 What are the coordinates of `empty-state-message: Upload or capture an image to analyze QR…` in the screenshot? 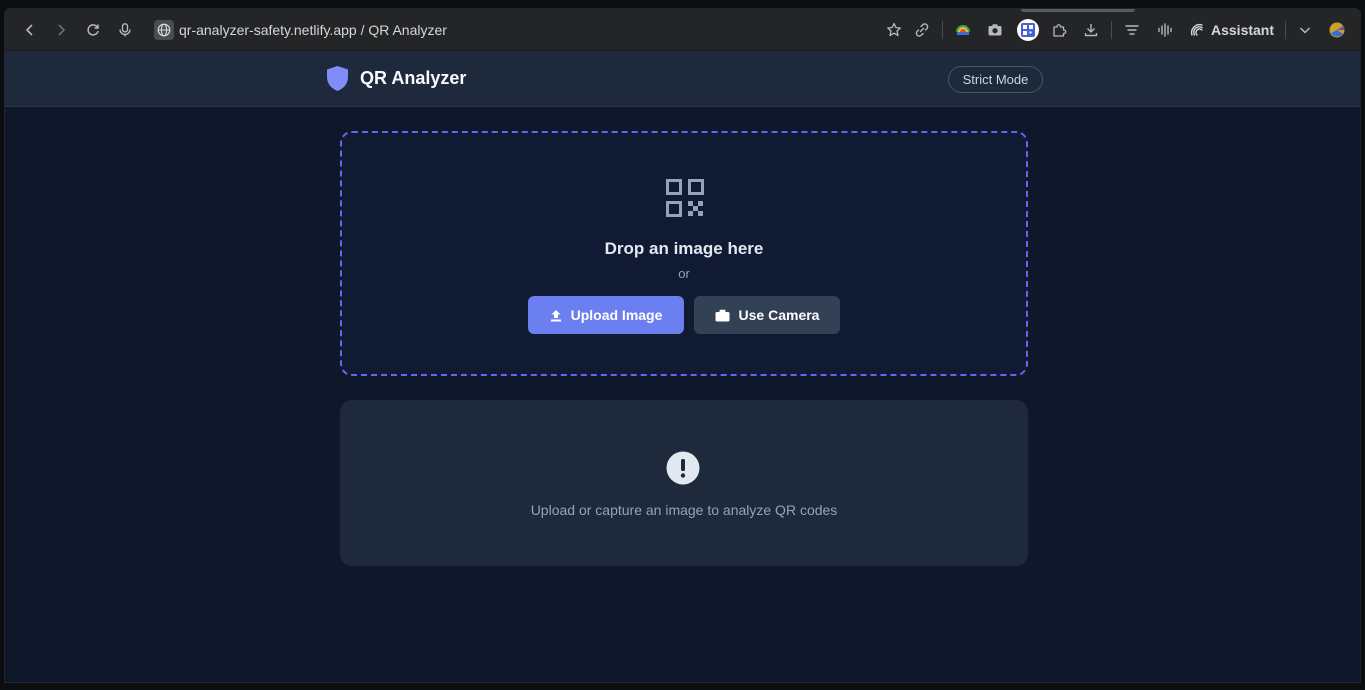 It's located at (684, 510).